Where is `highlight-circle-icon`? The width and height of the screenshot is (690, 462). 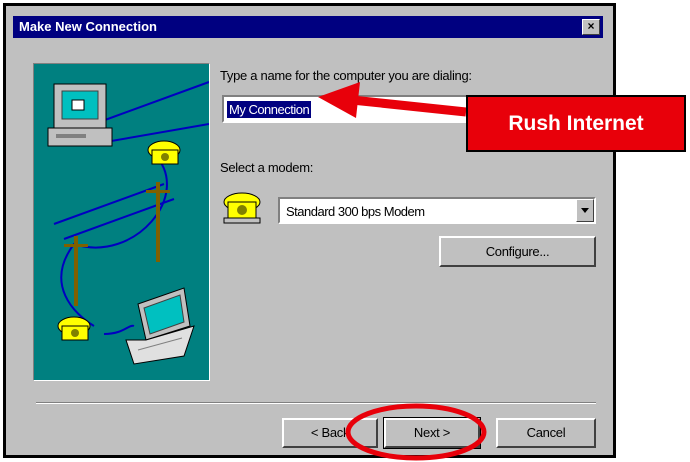 highlight-circle-icon is located at coordinates (416, 432).